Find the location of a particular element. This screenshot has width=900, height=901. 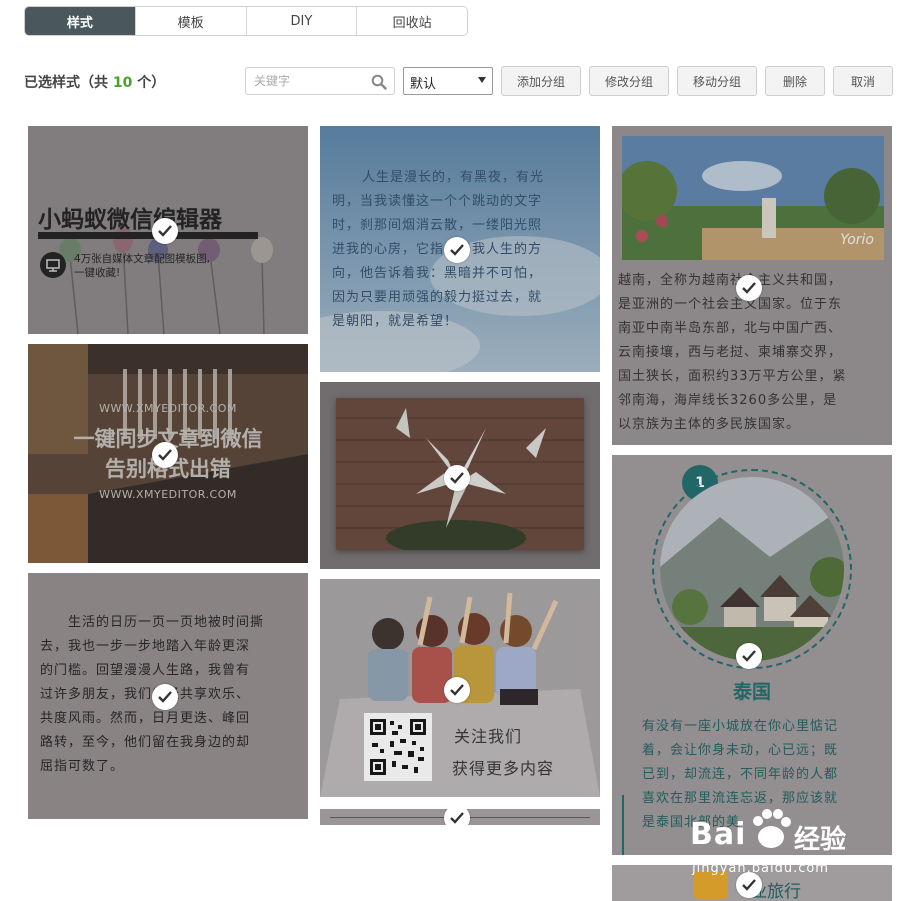

style-tabs: 样式 模板 DIY 回收站 is located at coordinates (246, 21).